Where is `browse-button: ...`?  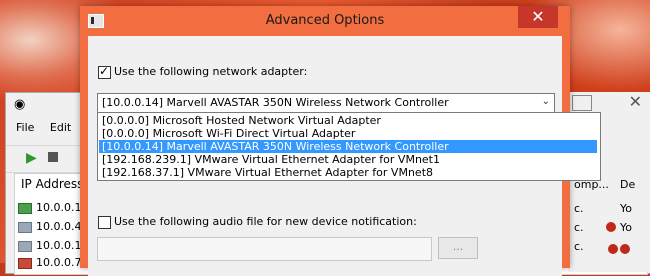
browse-button: ... is located at coordinates (458, 248).